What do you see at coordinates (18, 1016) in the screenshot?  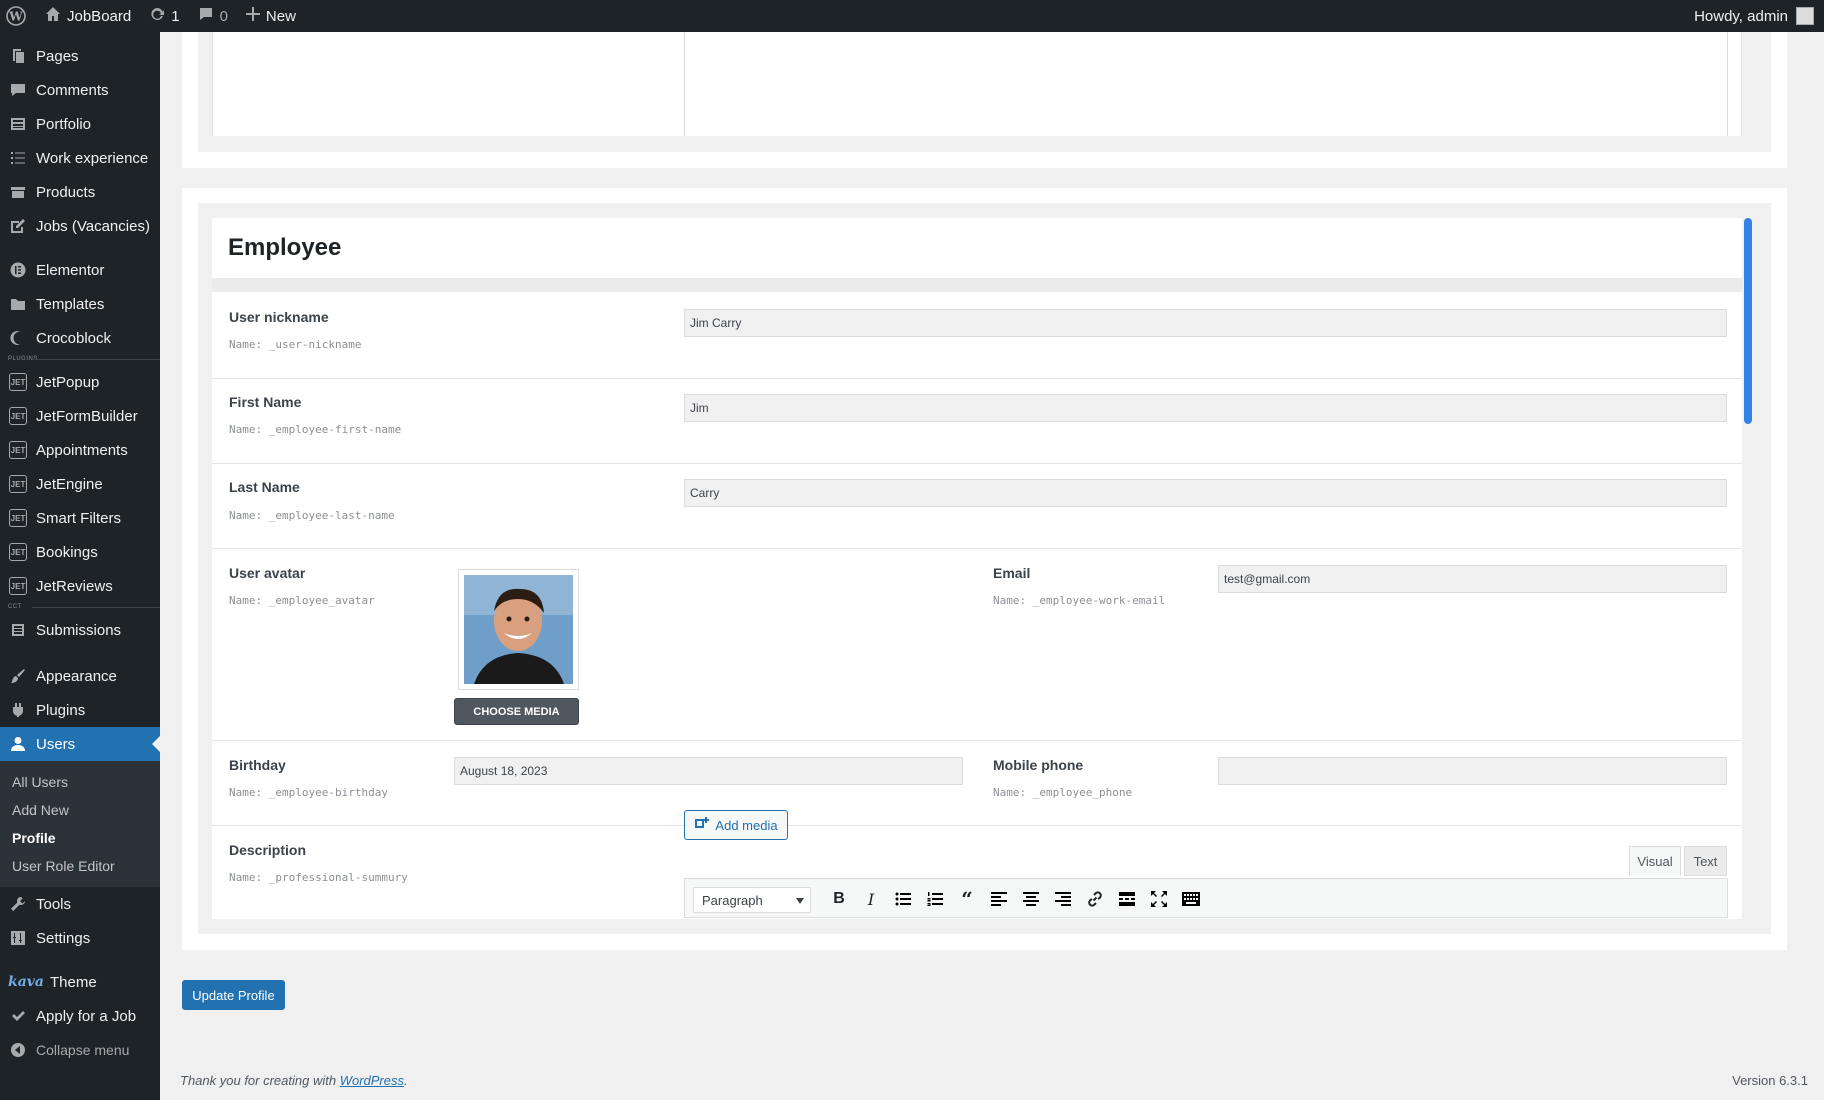 I see `check-icon` at bounding box center [18, 1016].